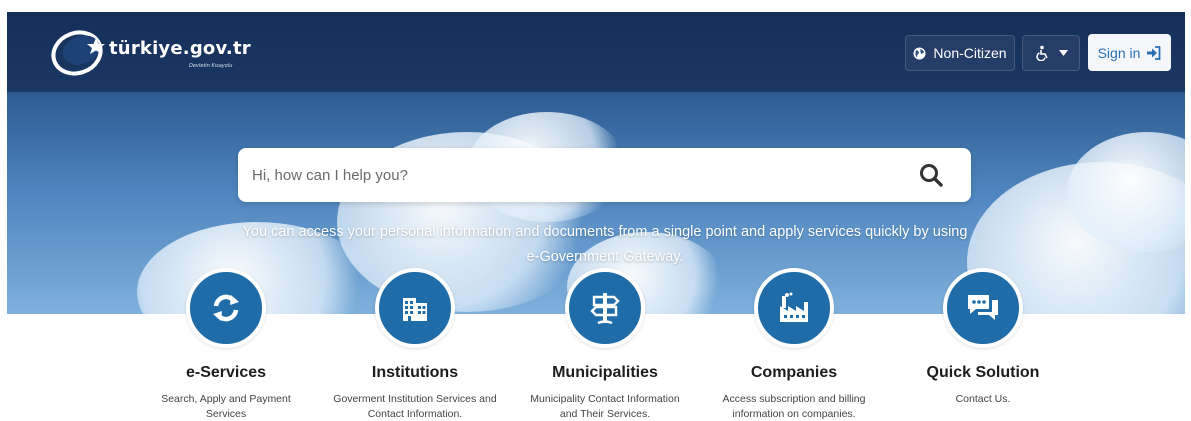  I want to click on institutions-circle, so click(415, 308).